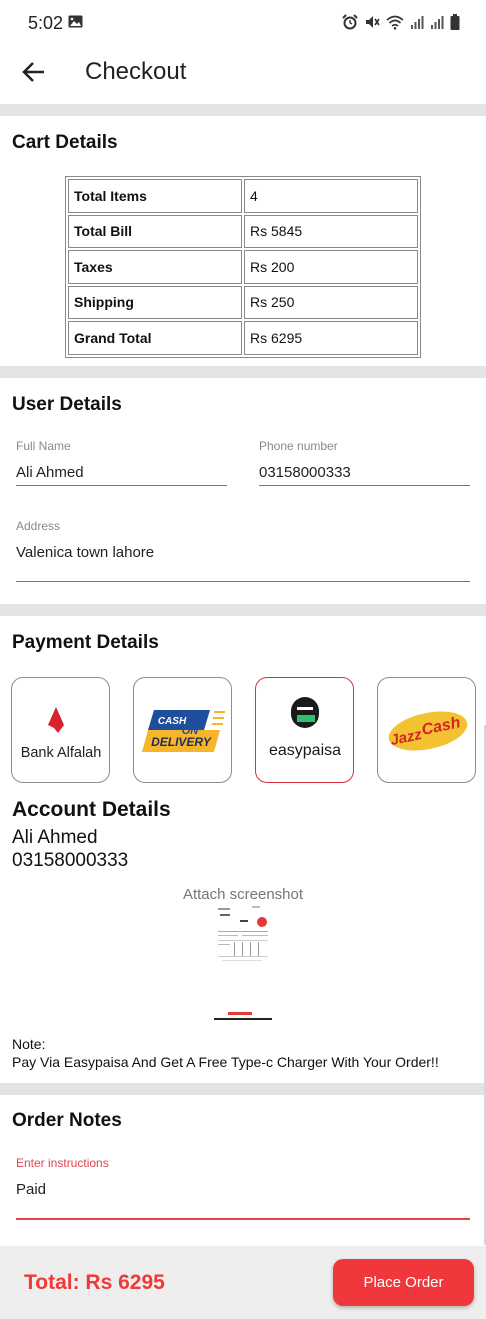  I want to click on table-row: Total Bill Rs 5845, so click(243, 231).